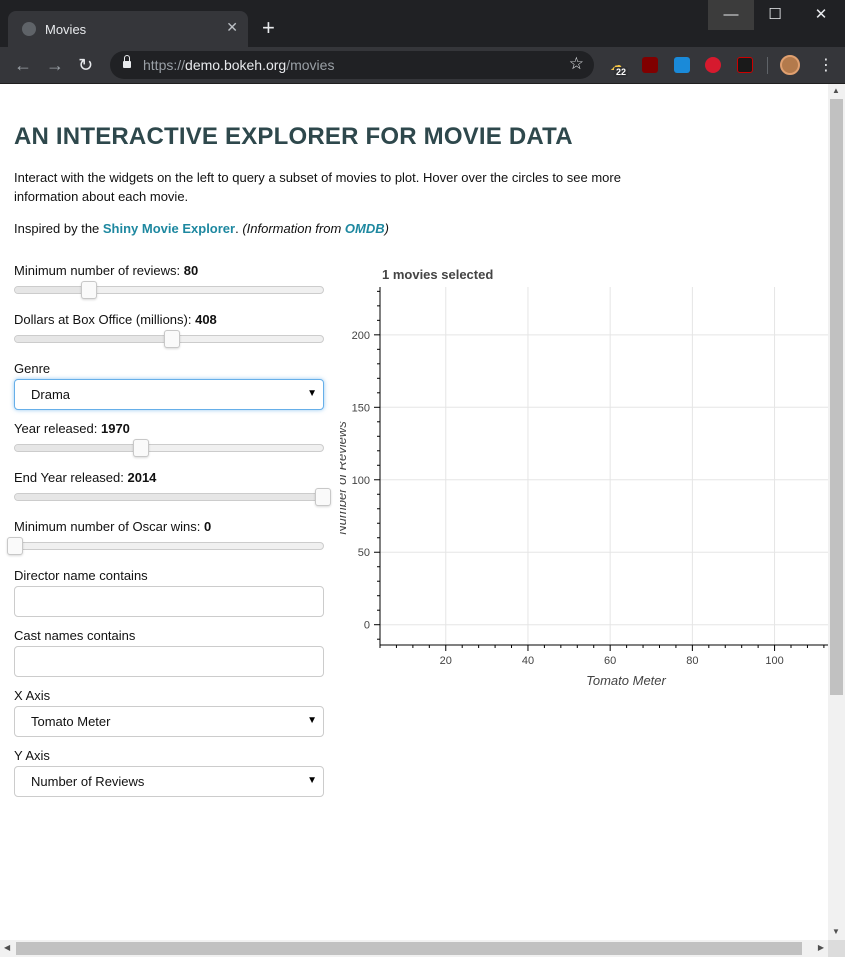  Describe the element at coordinates (745, 65) in the screenshot. I see `dark-extension-icon` at that location.